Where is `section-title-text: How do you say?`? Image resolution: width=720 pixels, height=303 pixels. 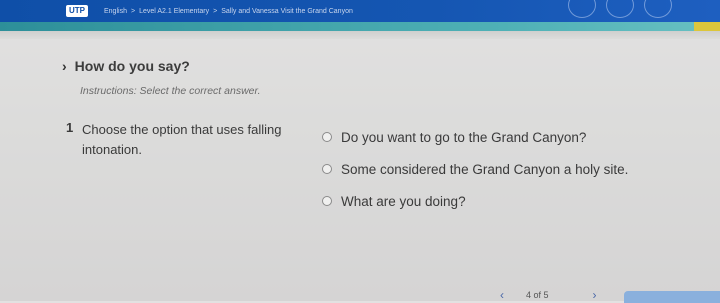 section-title-text: How do you say? is located at coordinates (132, 66).